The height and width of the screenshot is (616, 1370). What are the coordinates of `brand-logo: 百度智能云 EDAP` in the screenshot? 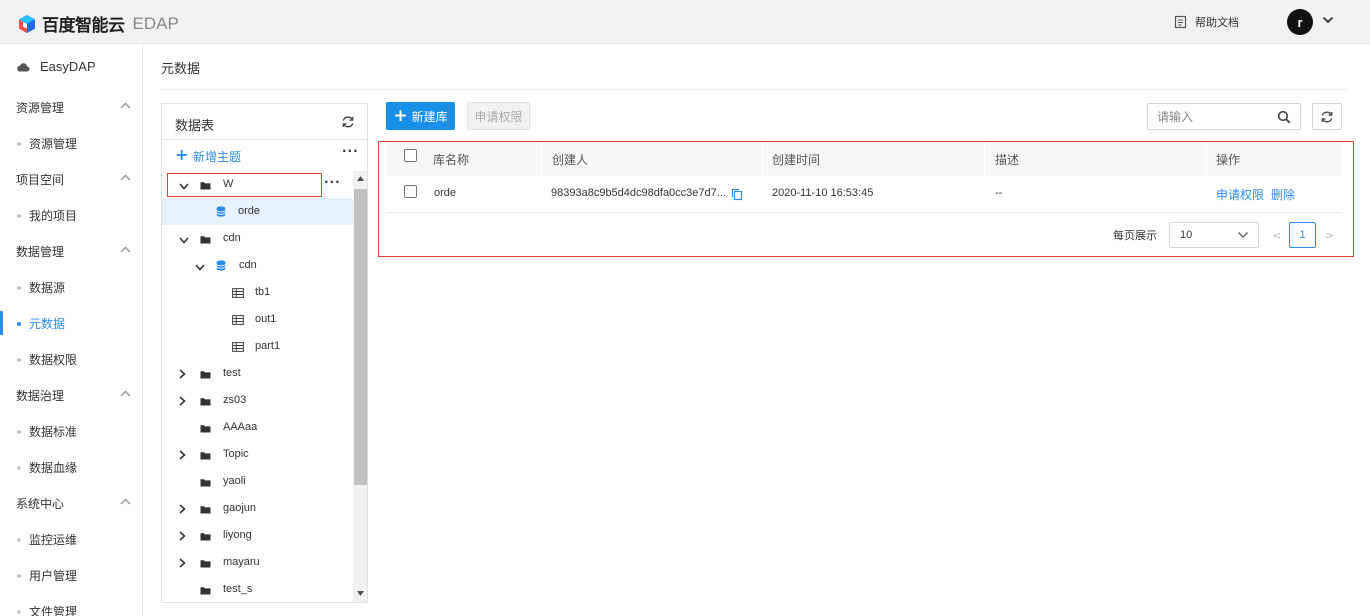 It's located at (98, 23).